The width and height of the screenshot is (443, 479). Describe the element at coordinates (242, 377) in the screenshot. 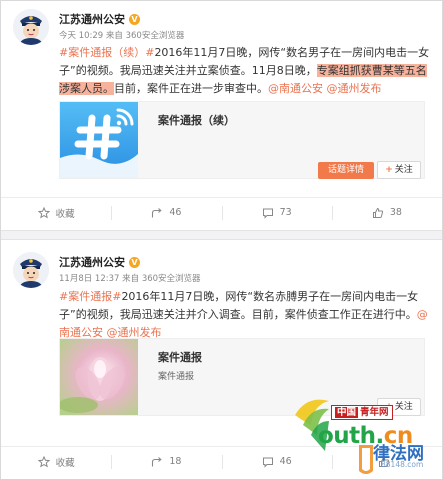

I see `topic-card: 案件通报 案件通报 + 关注` at that location.